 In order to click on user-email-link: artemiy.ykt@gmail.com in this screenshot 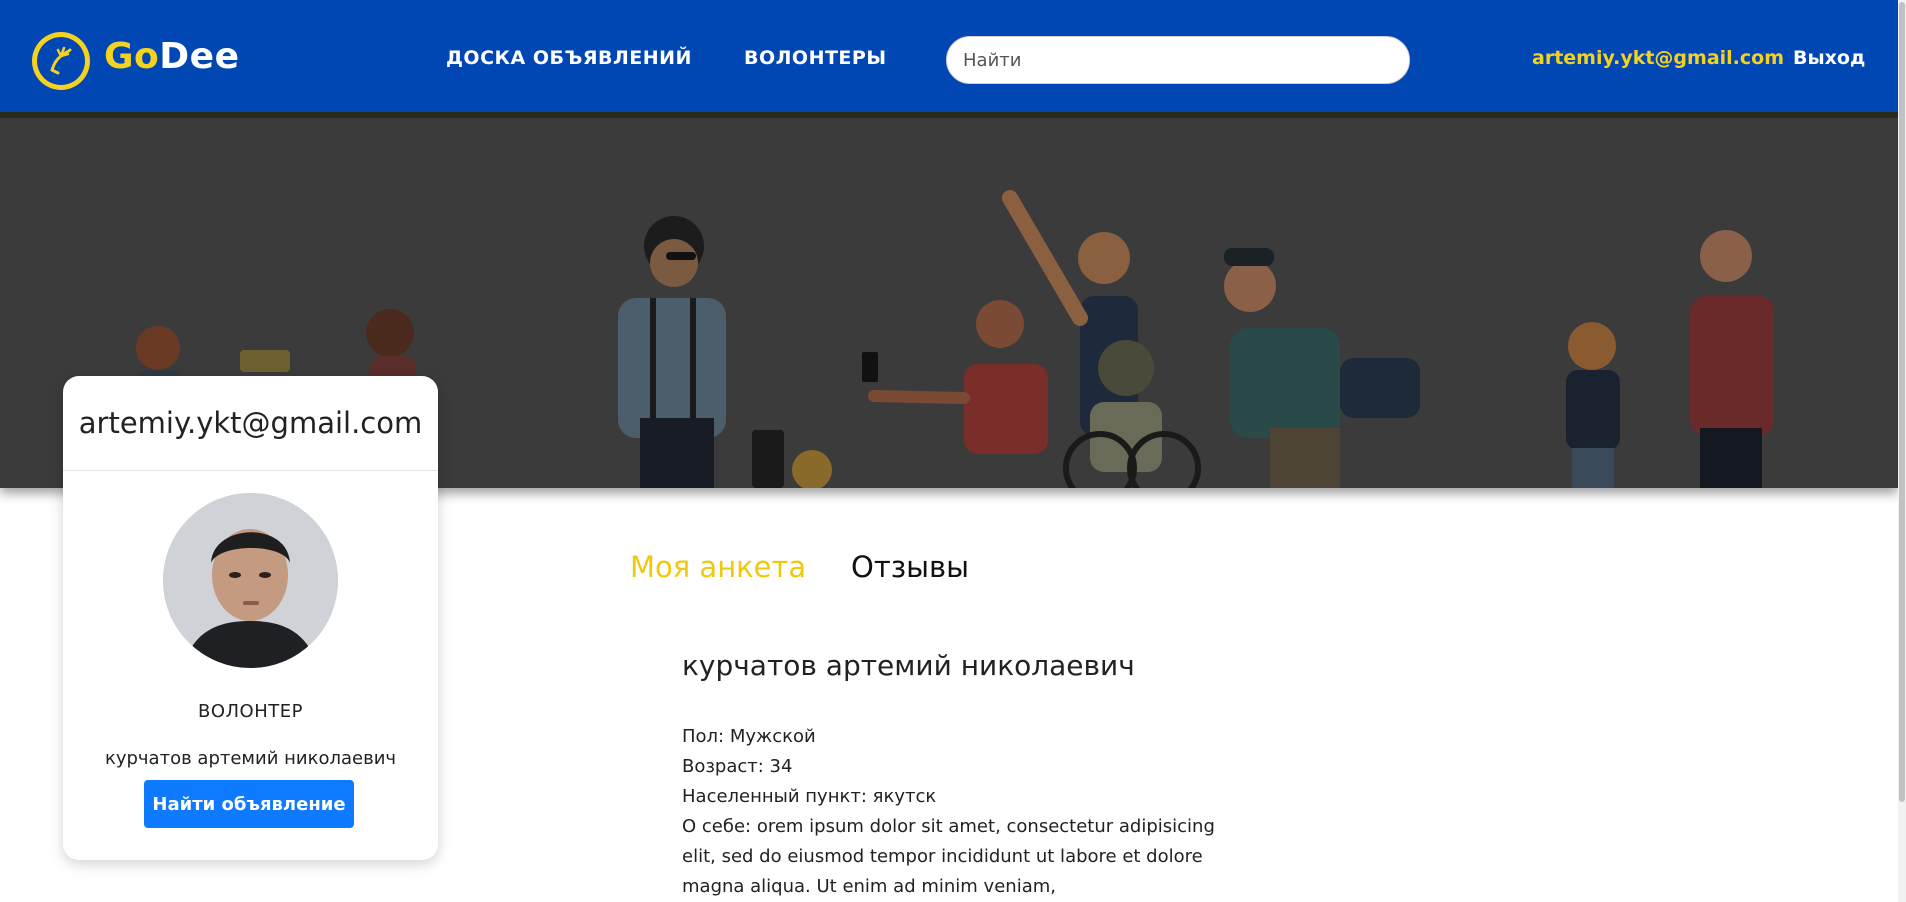, I will do `click(1658, 58)`.